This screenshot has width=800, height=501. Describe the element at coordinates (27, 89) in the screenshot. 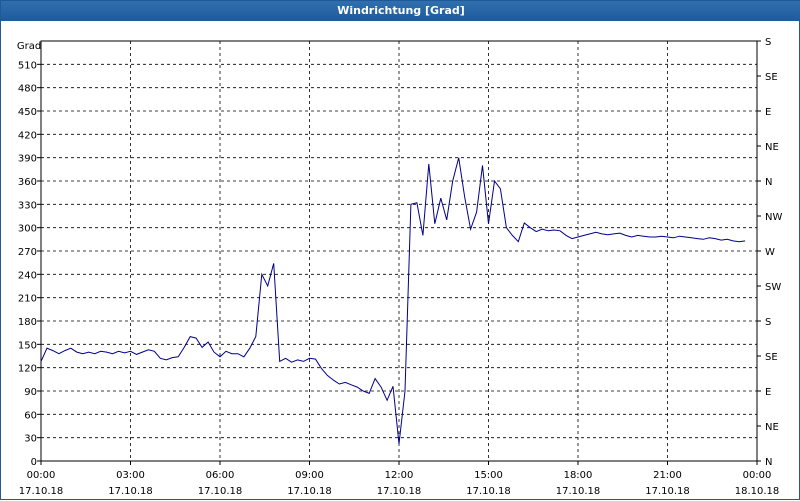

I see `y-tick-label: 480` at that location.